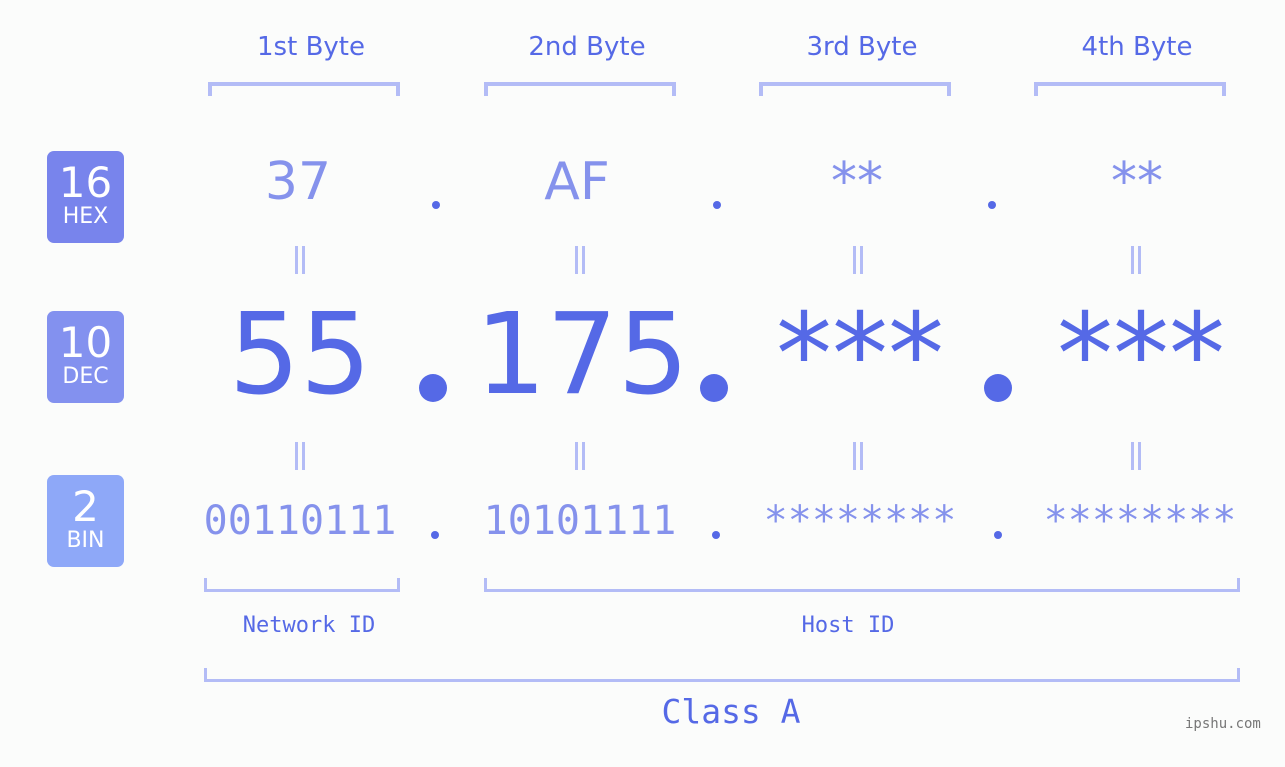 Image resolution: width=1285 pixels, height=767 pixels. I want to click on hex-badge-label: HEX, so click(85, 216).